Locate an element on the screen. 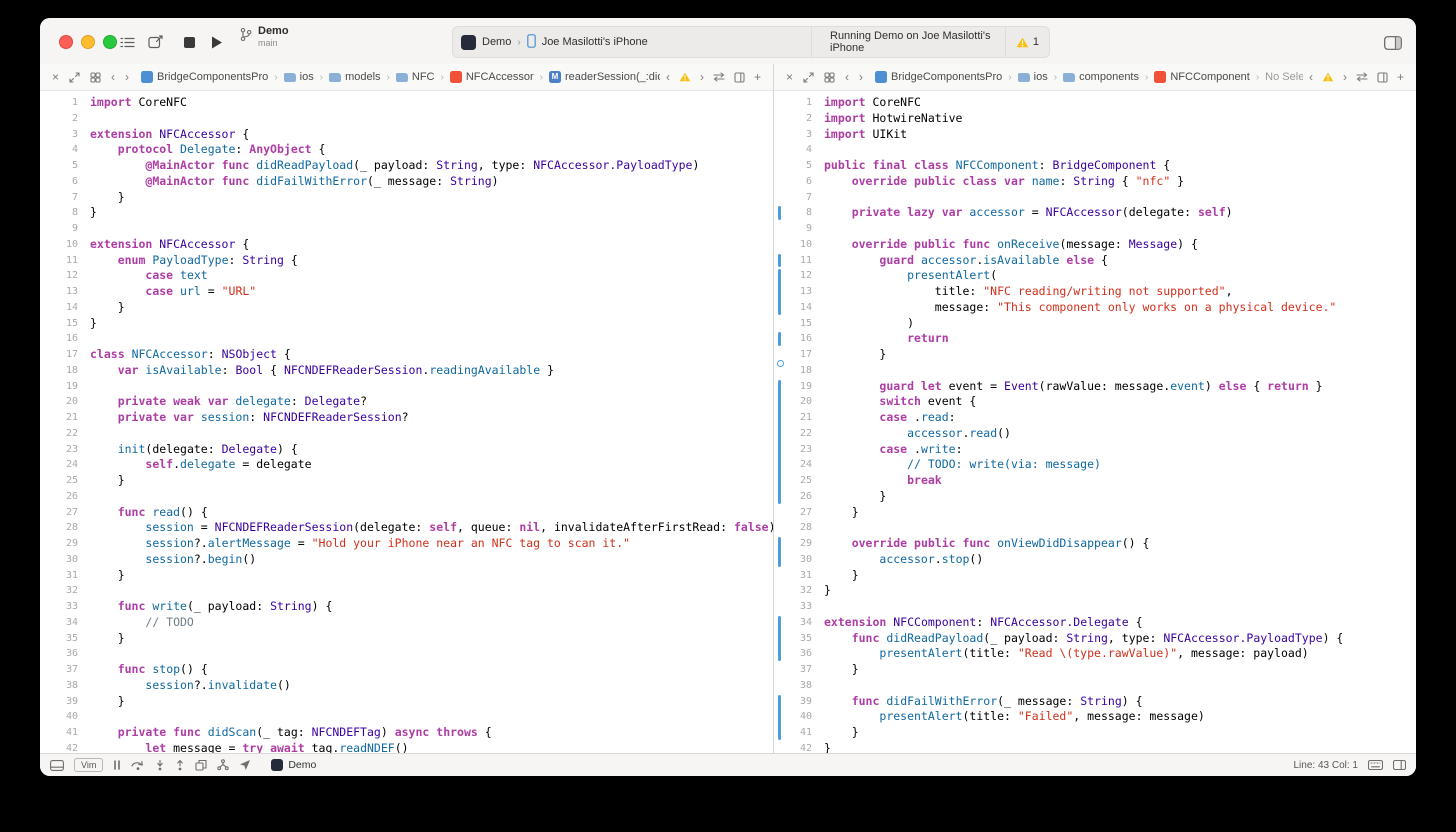 The width and height of the screenshot is (1456, 832). code-line: 37 } is located at coordinates (1095, 670).